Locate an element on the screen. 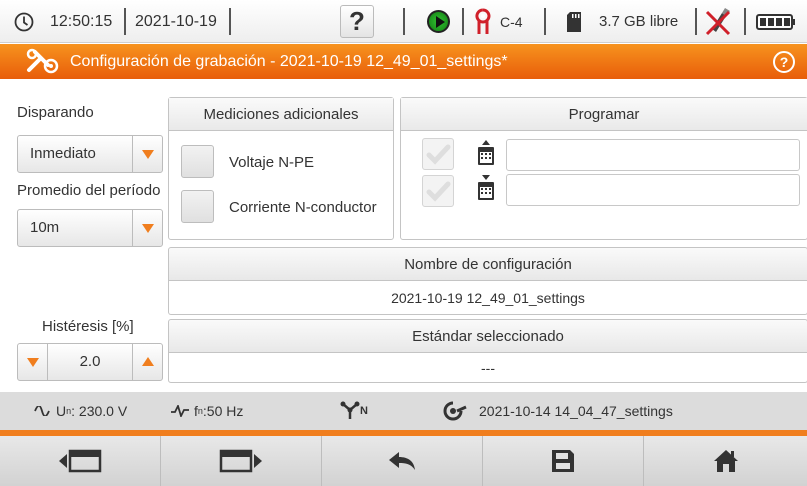  screen-prev-icon is located at coordinates (80, 461).